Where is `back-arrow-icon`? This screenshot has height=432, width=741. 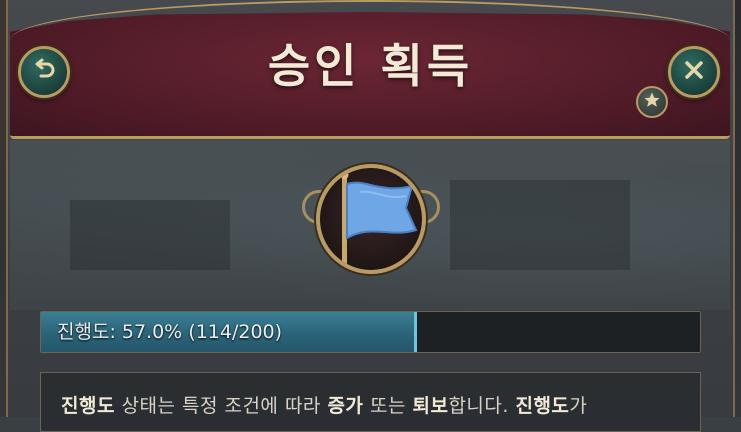
back-arrow-icon is located at coordinates (44, 72).